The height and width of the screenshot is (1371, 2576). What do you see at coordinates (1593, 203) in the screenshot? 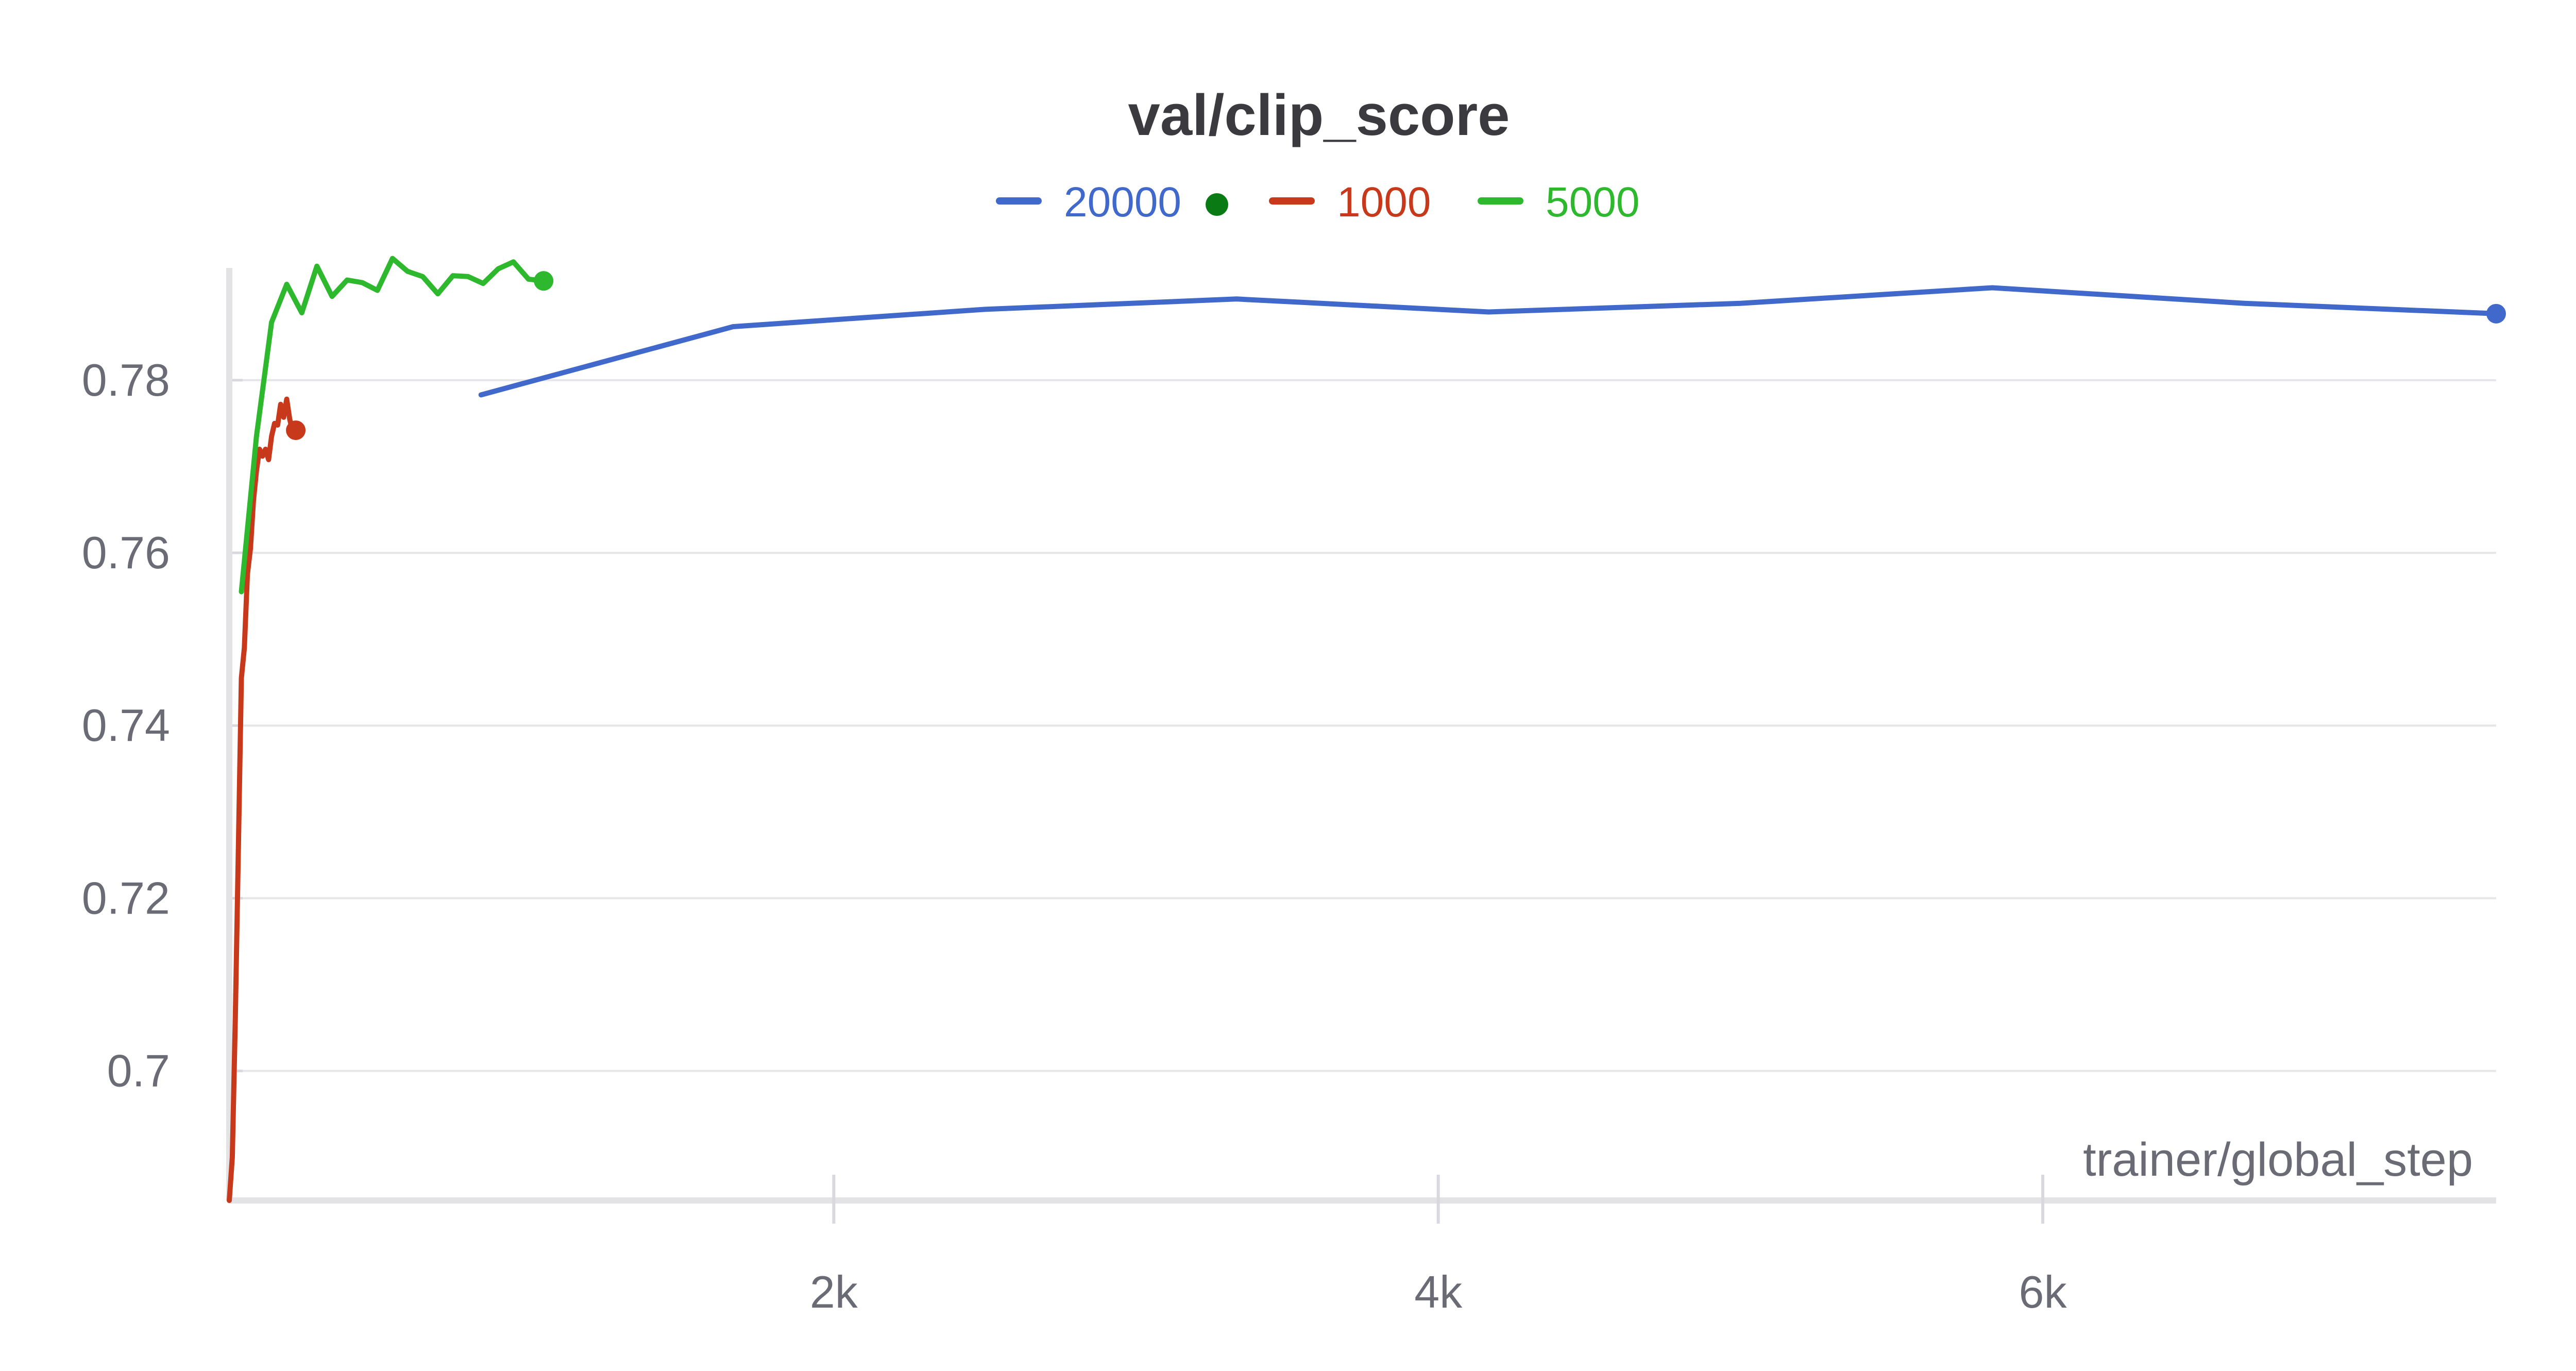
I see `legend-label-5000: 5000` at bounding box center [1593, 203].